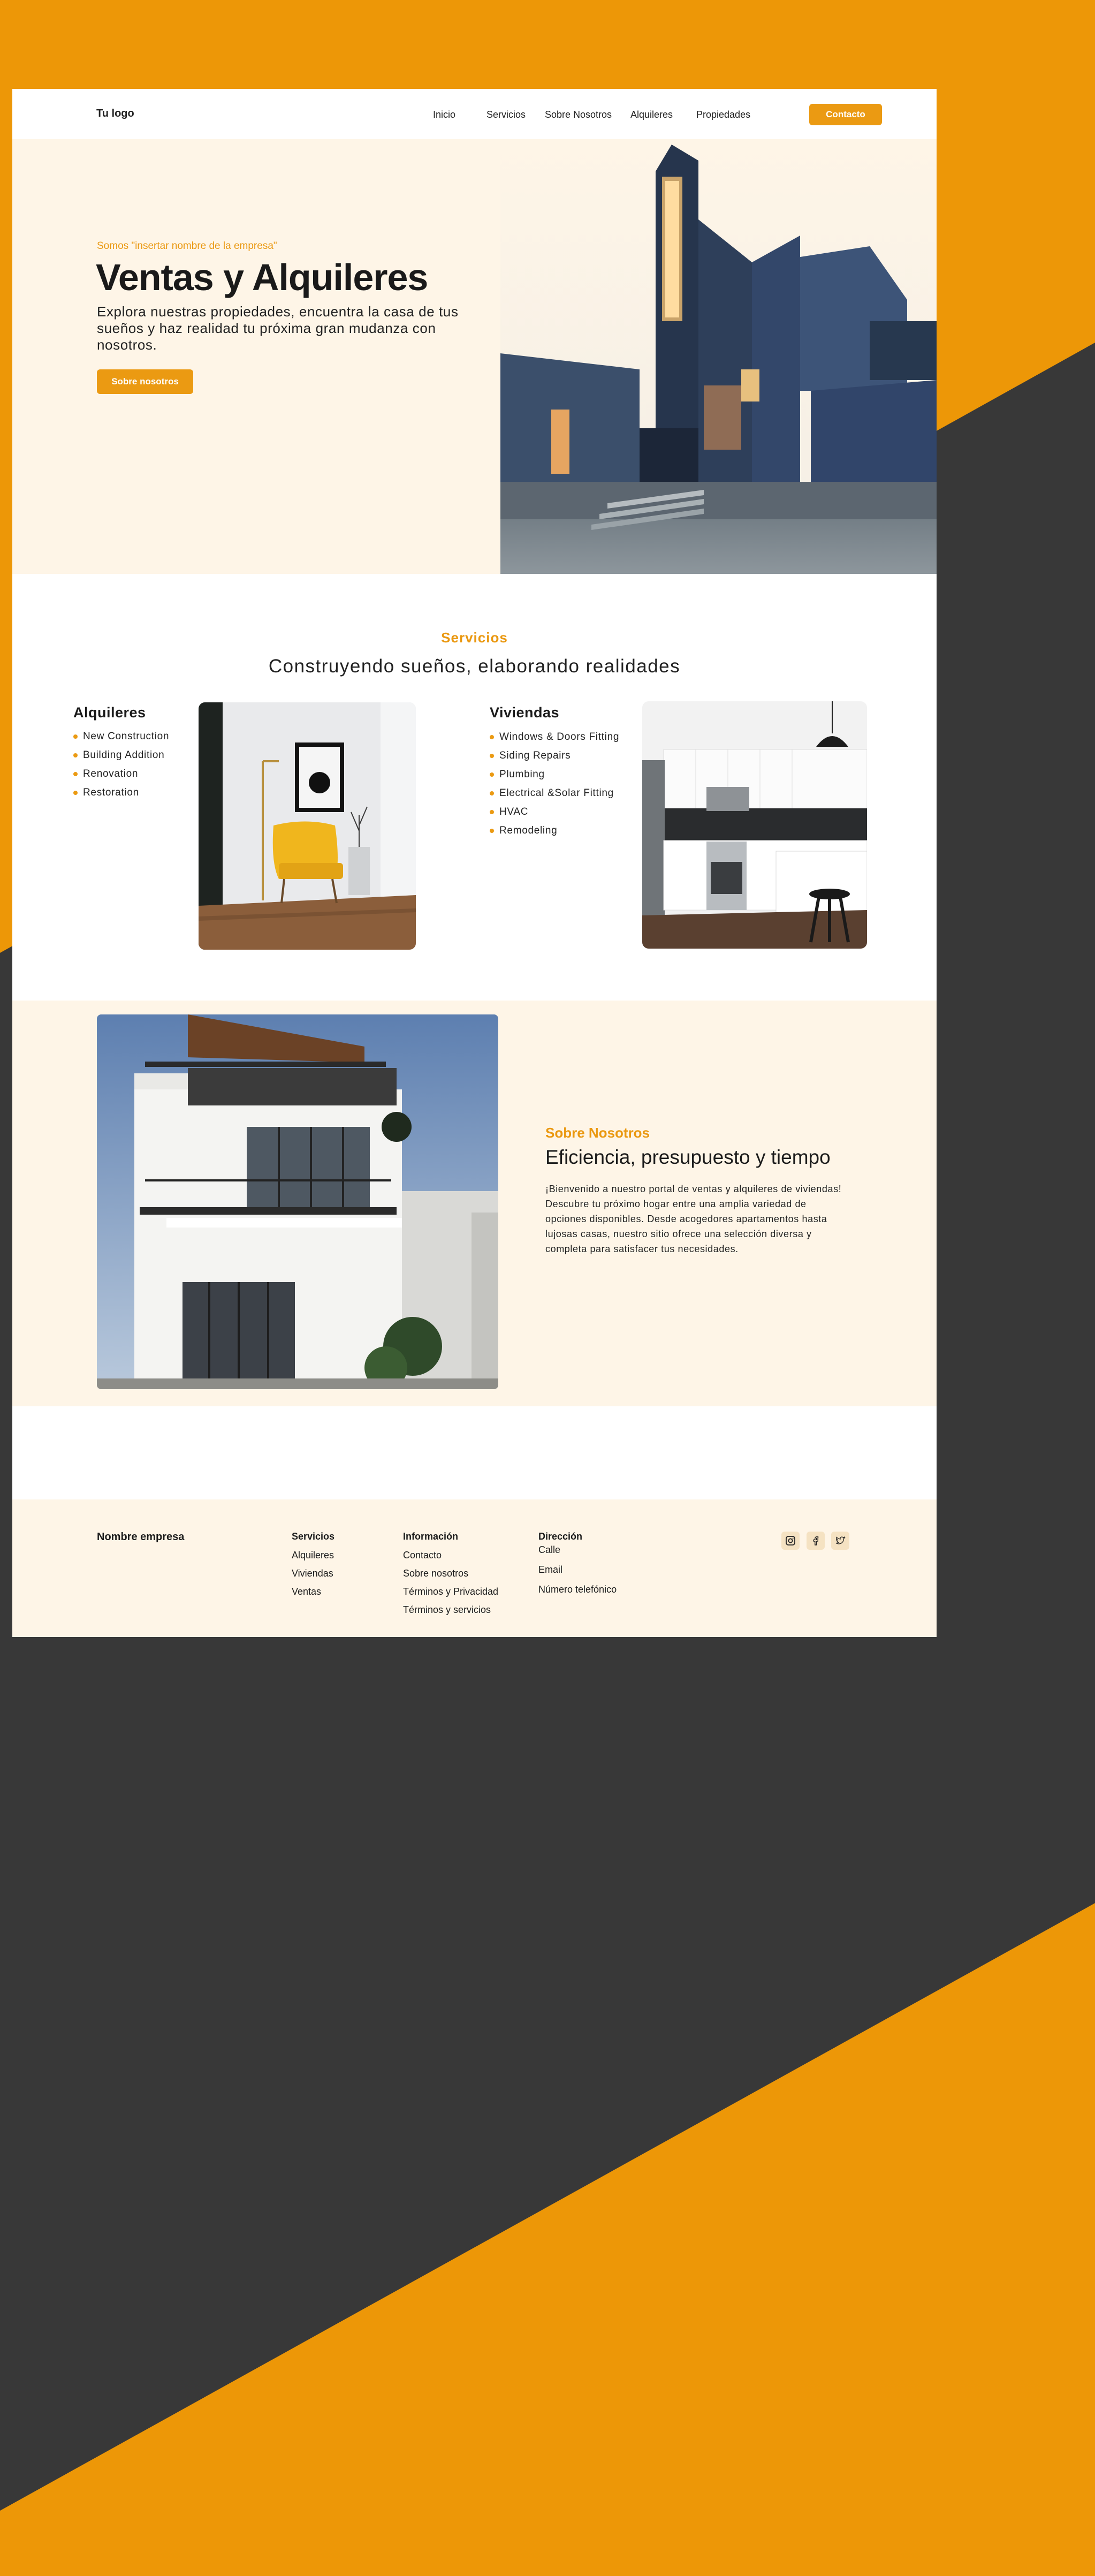 Image resolution: width=1095 pixels, height=2576 pixels. Describe the element at coordinates (577, 1574) in the screenshot. I see `footer-link: Email` at that location.